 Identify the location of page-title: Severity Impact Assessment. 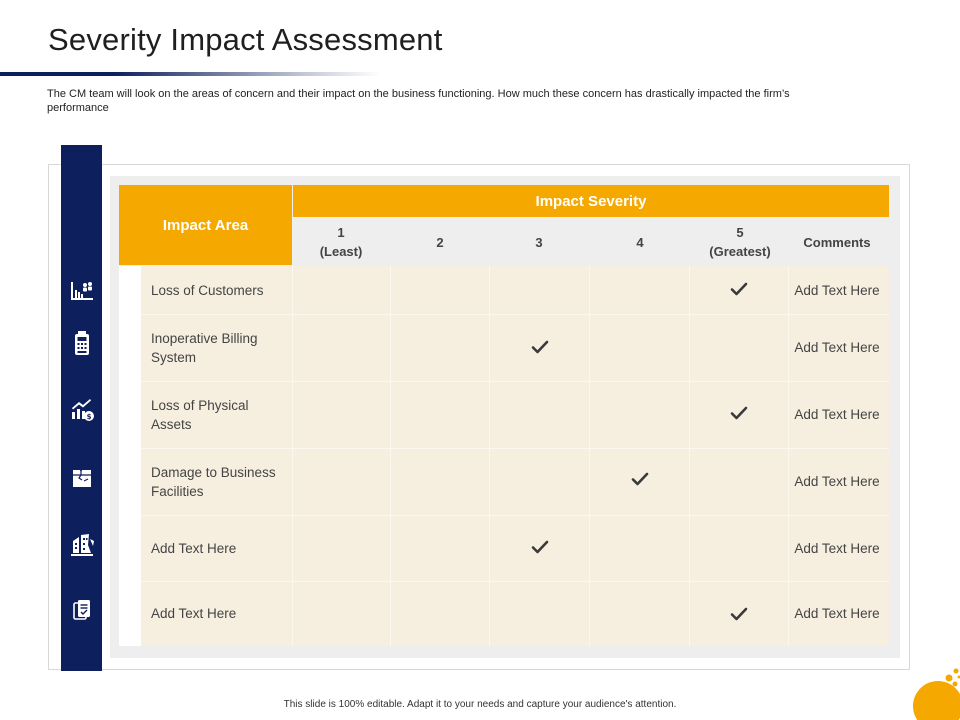
(245, 39).